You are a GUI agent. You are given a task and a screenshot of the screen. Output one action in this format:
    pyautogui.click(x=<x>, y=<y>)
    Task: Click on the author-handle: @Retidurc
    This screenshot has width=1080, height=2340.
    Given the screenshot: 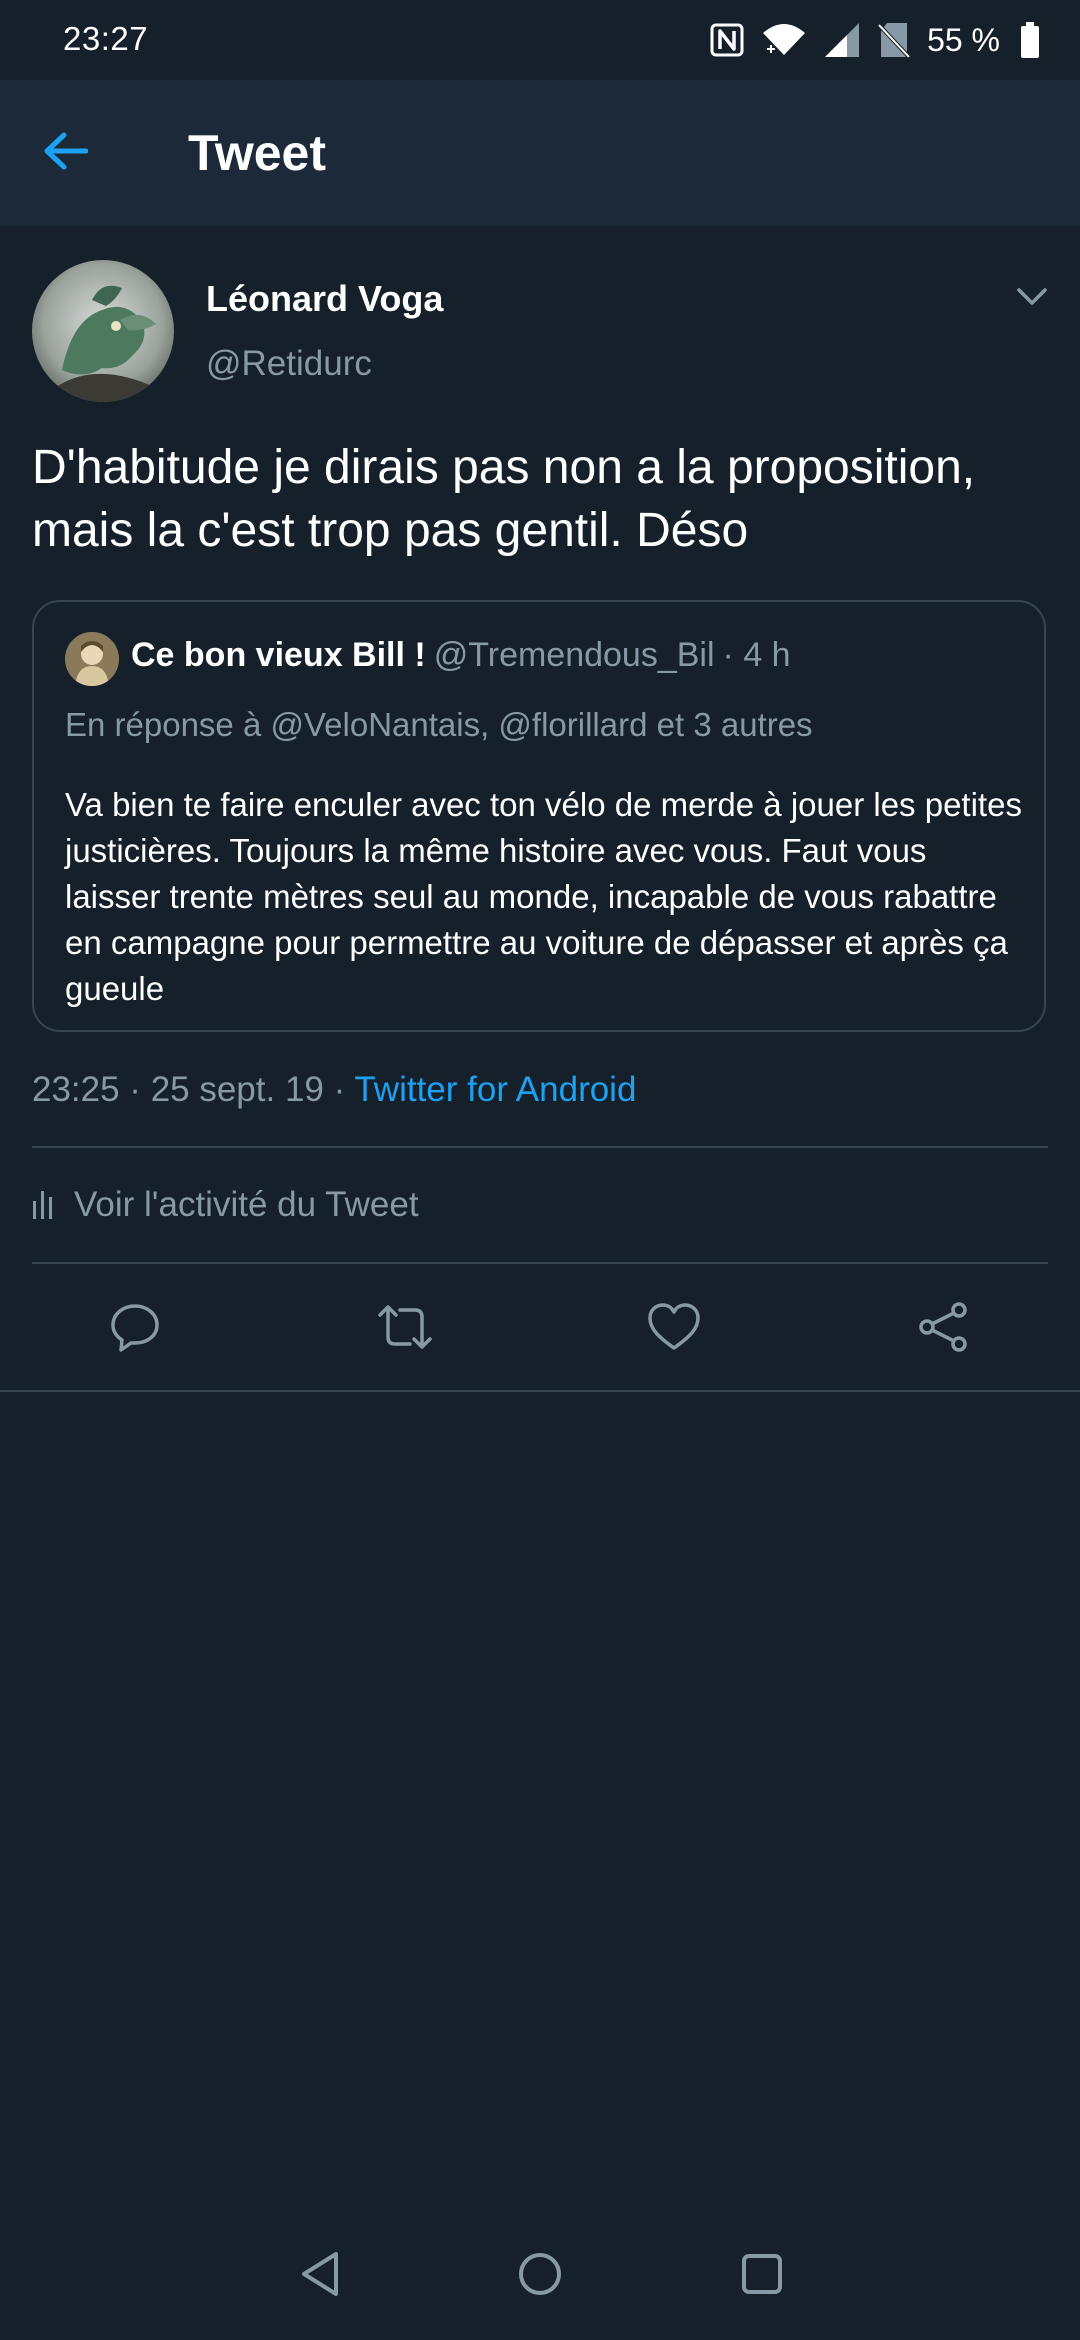 What is the action you would take?
    pyautogui.click(x=289, y=364)
    